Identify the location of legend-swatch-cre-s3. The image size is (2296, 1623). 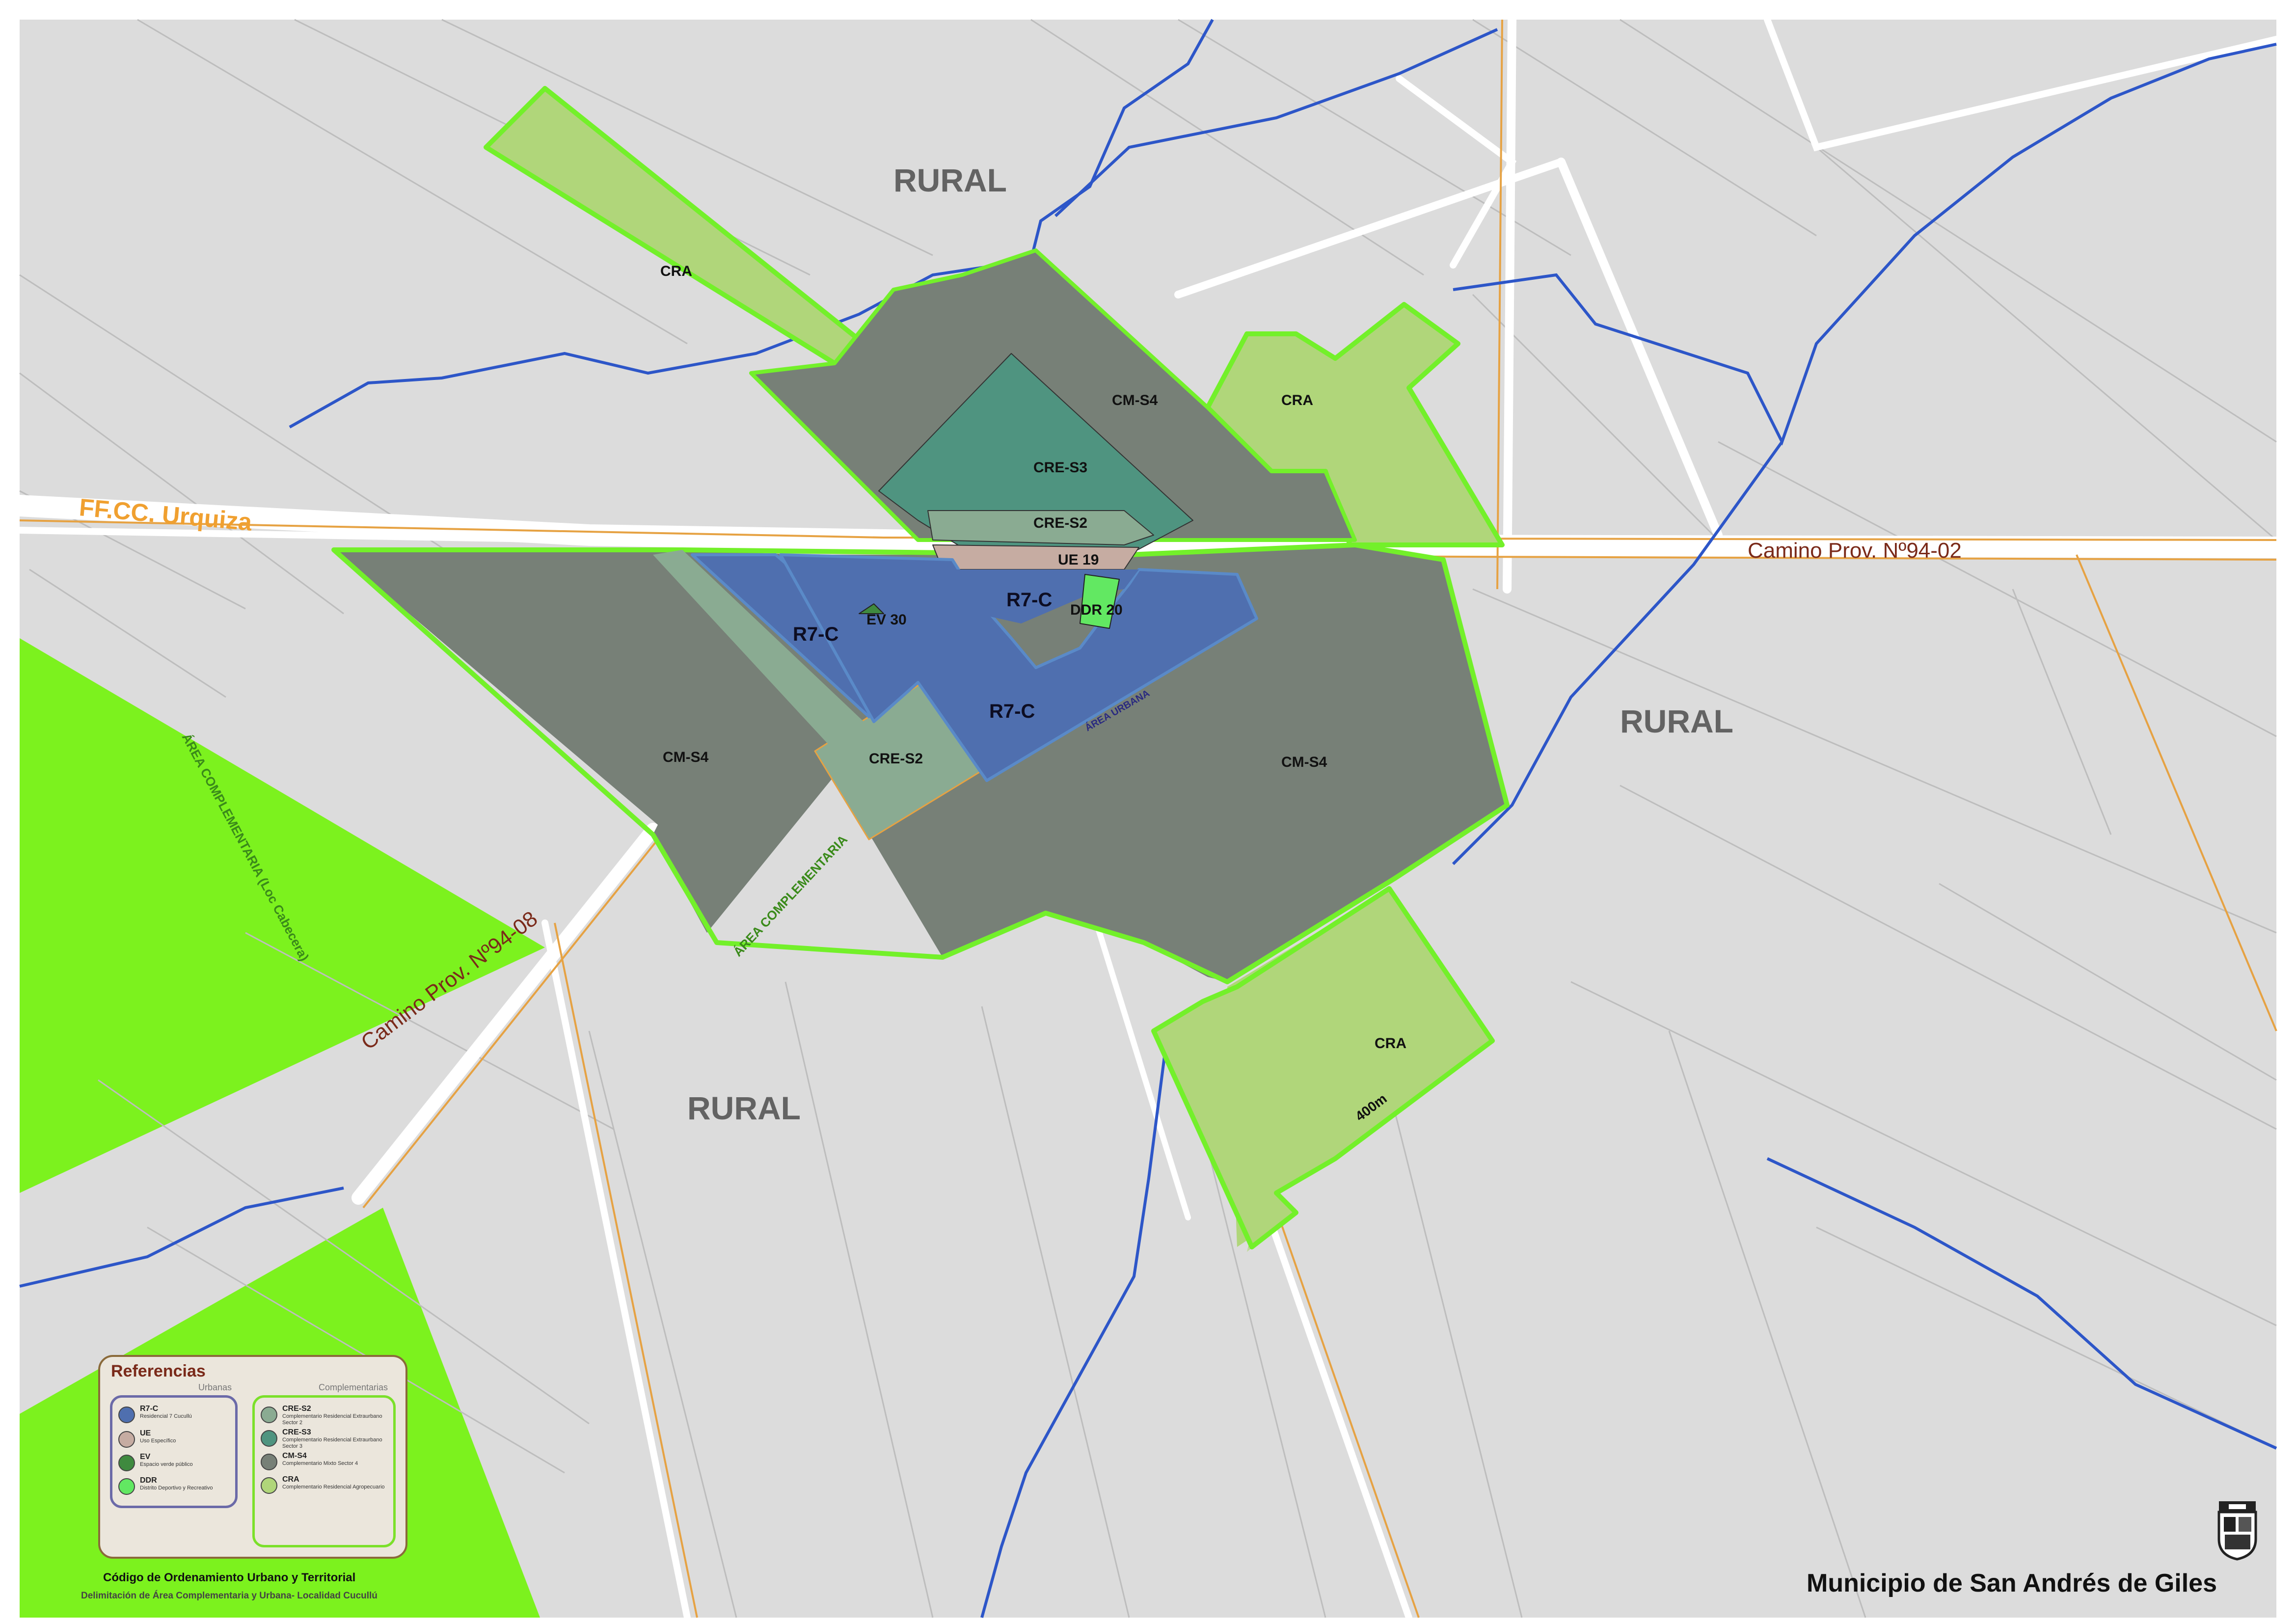
(269, 1438).